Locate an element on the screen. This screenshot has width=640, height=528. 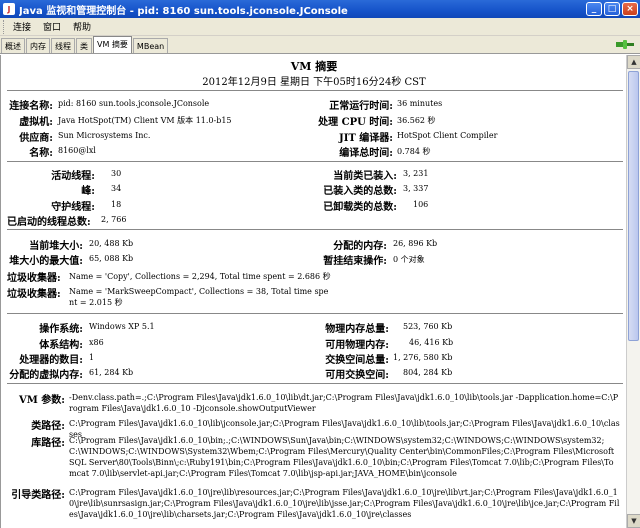
vendor-label: 供应商: is located at coordinates (36, 138).